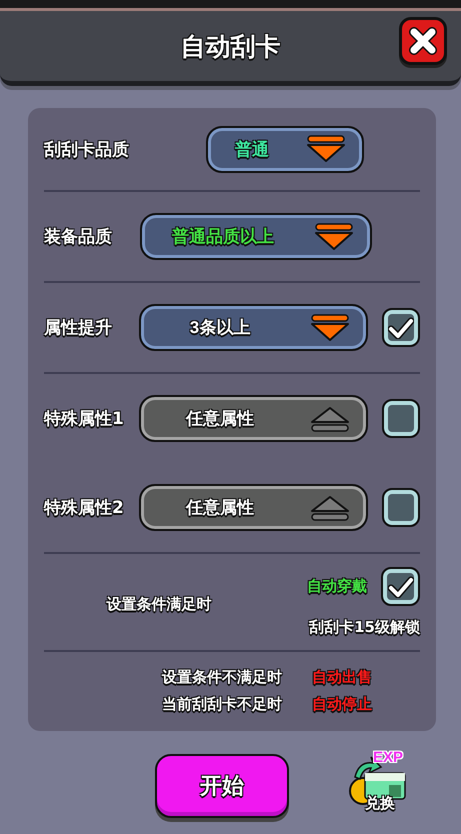 The width and height of the screenshot is (461, 834). Describe the element at coordinates (285, 149) in the screenshot. I see `dropdown: 普通` at that location.